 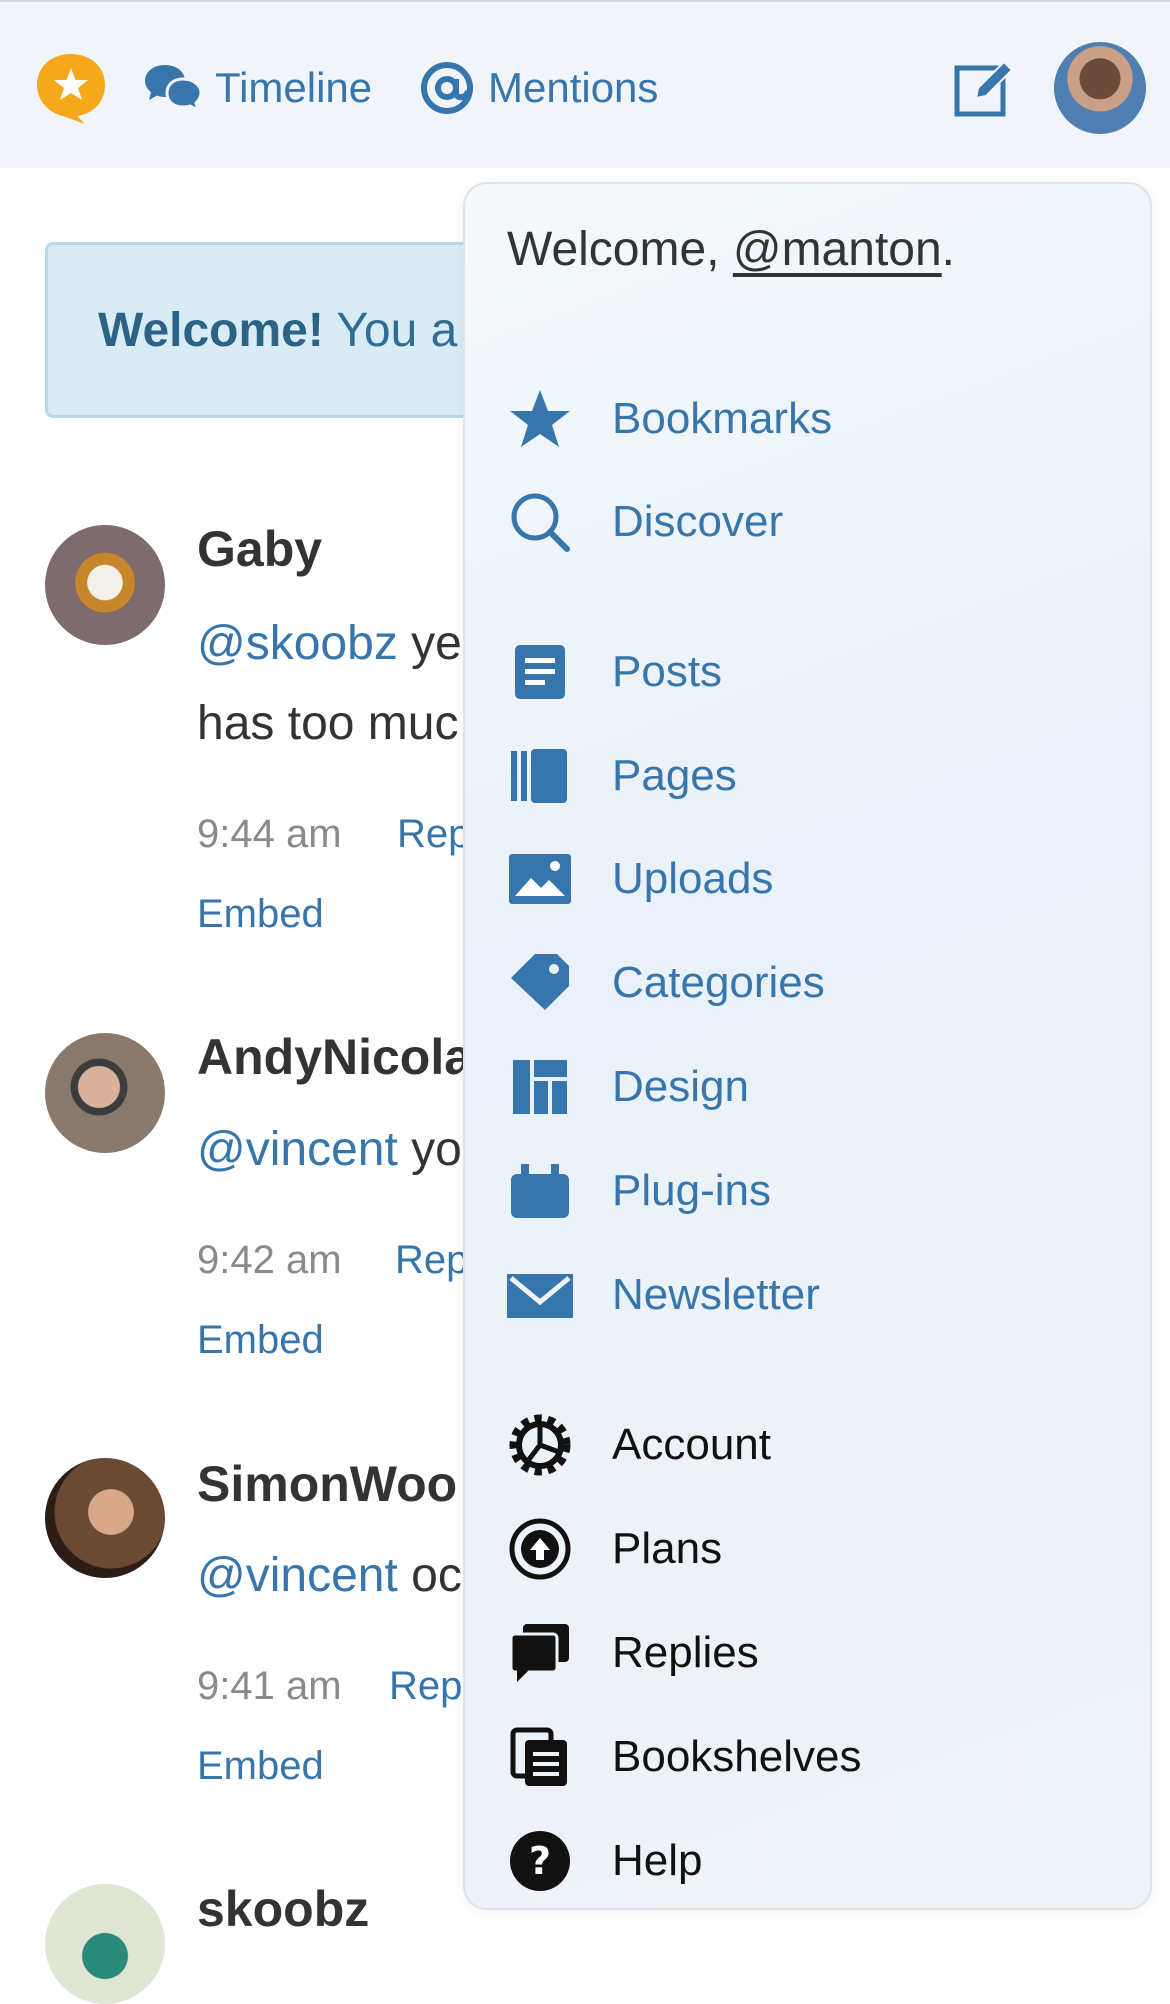 What do you see at coordinates (807, 522) in the screenshot?
I see `menu-item-discover: Discover` at bounding box center [807, 522].